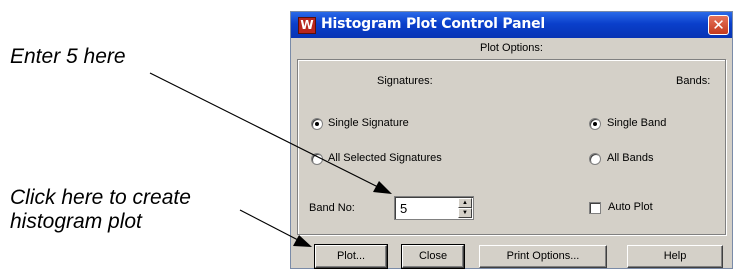  What do you see at coordinates (675, 256) in the screenshot?
I see `help-button: Help` at bounding box center [675, 256].